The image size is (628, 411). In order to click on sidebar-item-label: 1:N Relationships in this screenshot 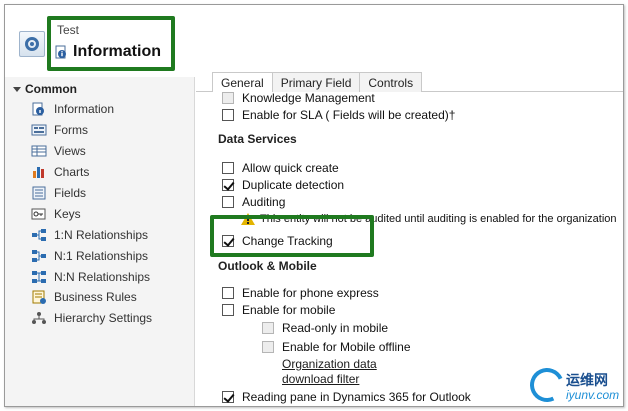, I will do `click(101, 234)`.